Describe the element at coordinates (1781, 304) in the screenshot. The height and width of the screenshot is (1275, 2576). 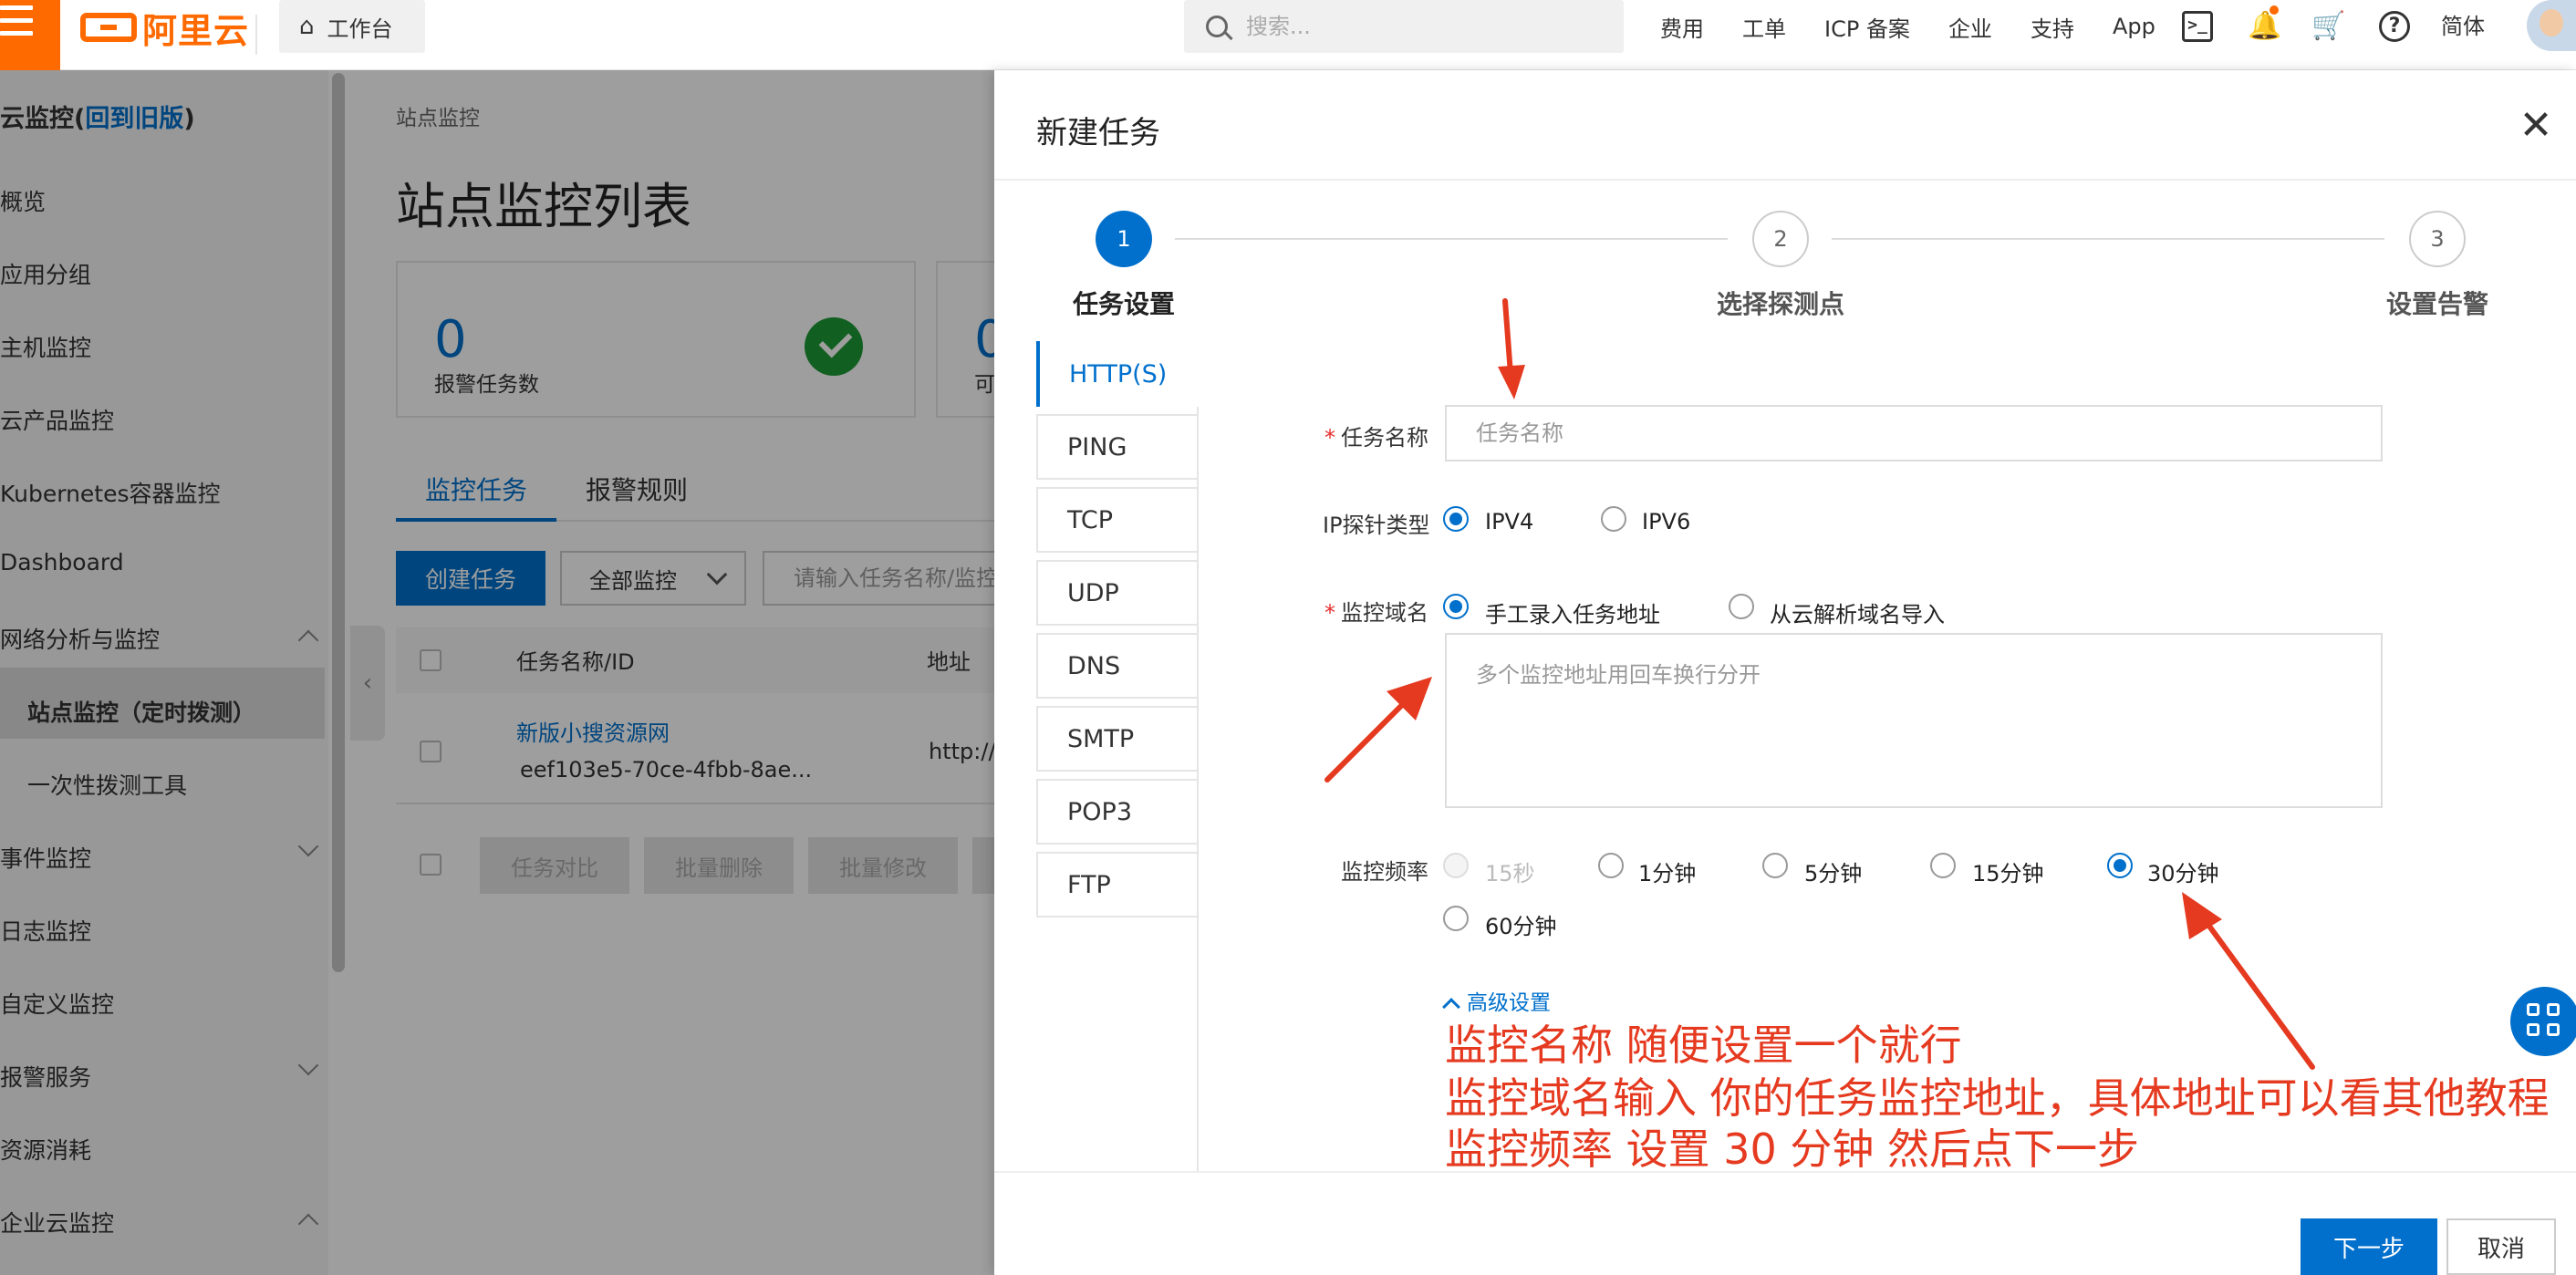
I see `step-2-label: 选择探测点` at that location.